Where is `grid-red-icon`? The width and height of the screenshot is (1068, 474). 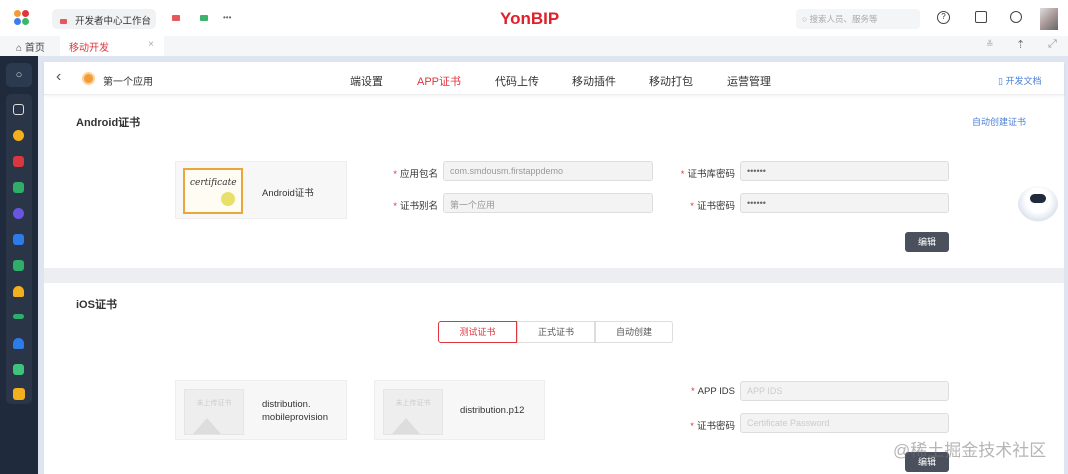 grid-red-icon is located at coordinates (18, 161).